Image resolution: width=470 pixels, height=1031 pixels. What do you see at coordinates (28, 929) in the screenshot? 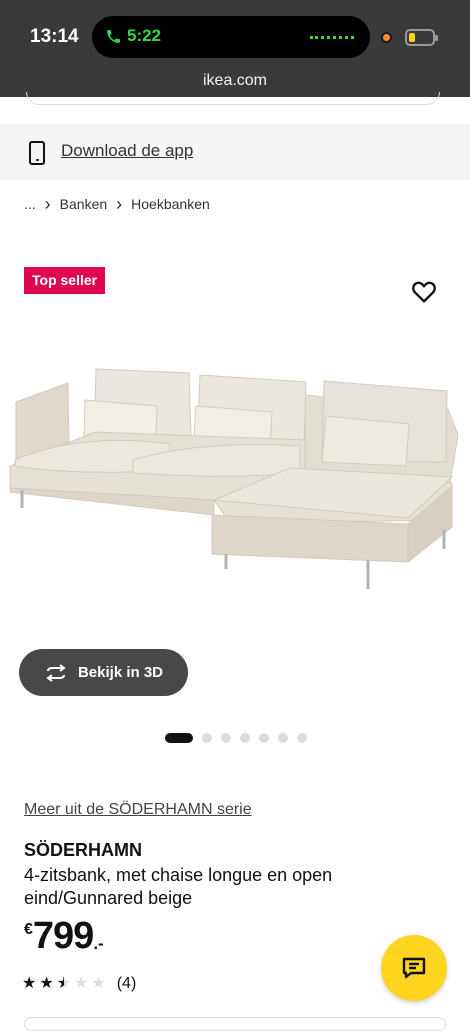
I see `price-currency: €` at bounding box center [28, 929].